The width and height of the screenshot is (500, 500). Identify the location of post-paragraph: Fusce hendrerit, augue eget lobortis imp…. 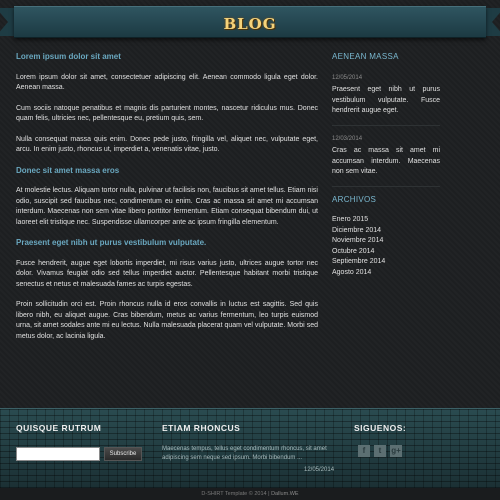
(167, 273).